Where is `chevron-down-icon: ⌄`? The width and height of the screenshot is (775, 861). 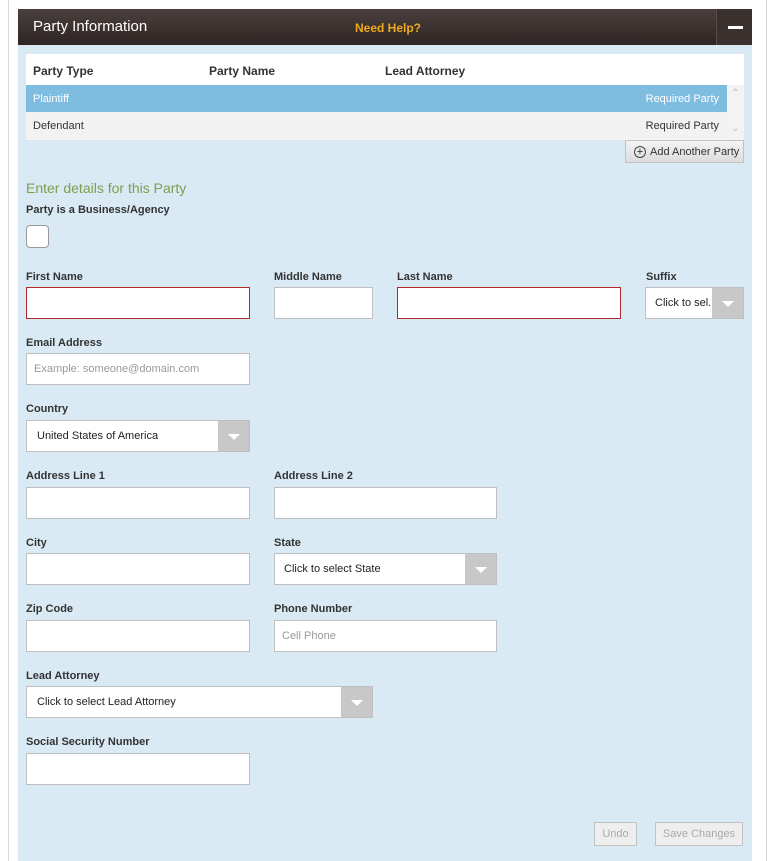
chevron-down-icon: ⌄ is located at coordinates (735, 128).